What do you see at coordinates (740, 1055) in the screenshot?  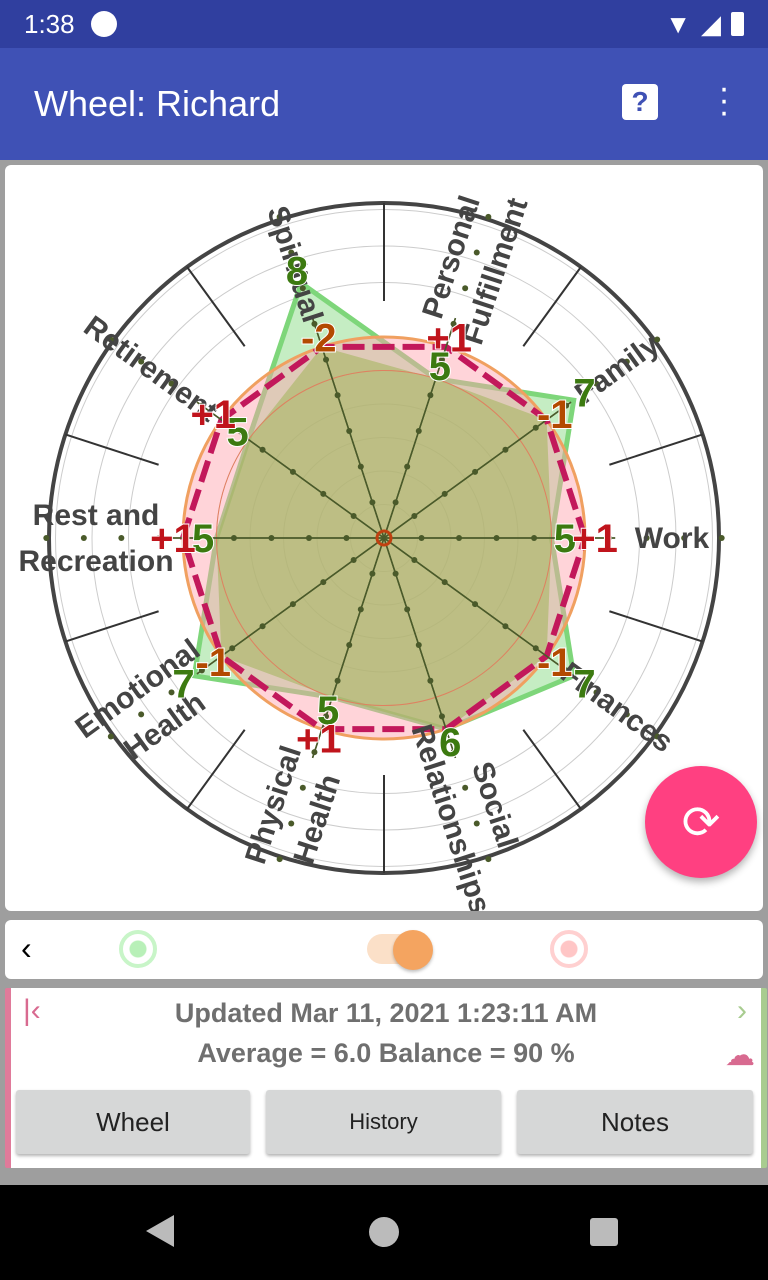 I see `cloud-off-icon: ☁` at bounding box center [740, 1055].